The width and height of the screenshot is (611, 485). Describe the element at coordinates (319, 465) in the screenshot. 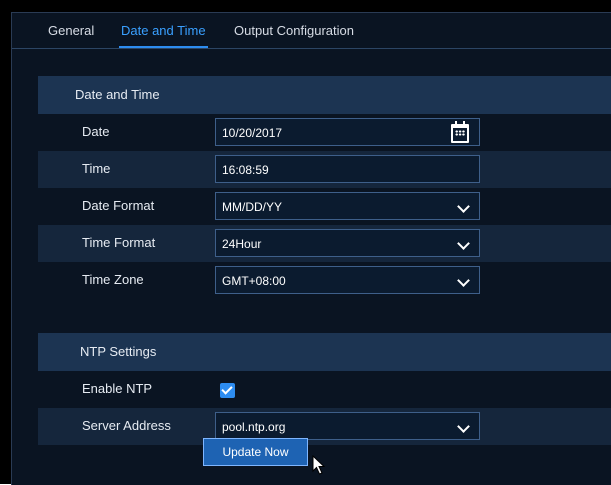

I see `mouse-pointer-icon` at that location.